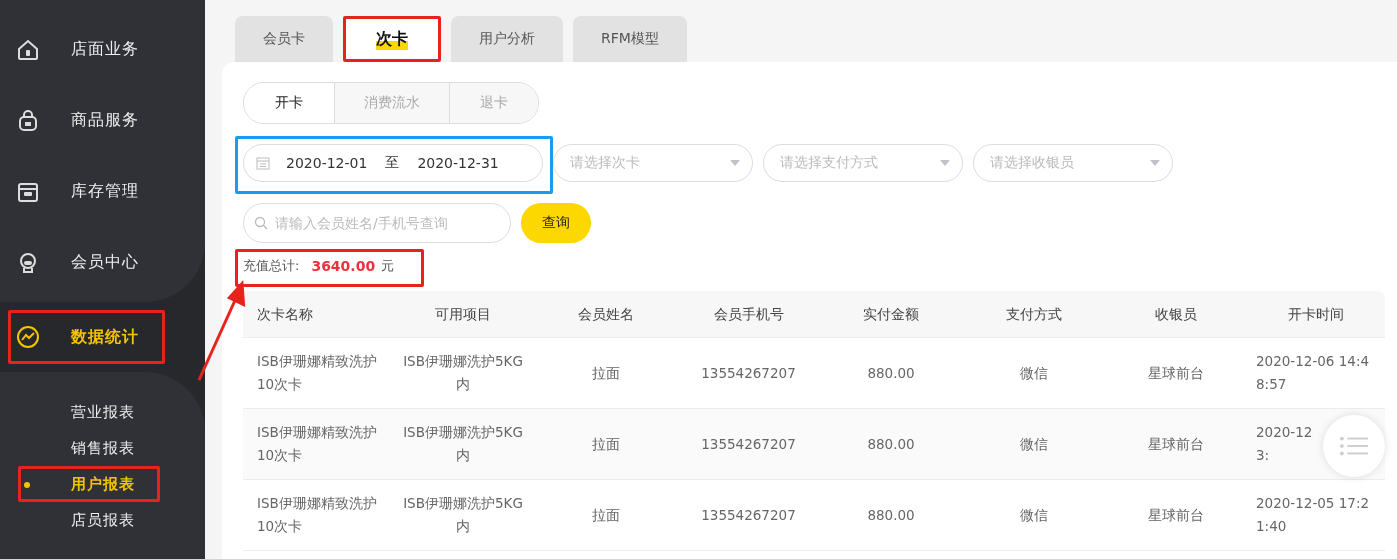 This screenshot has height=559, width=1397. I want to click on sidebar-item: 店面业务, so click(102, 49).